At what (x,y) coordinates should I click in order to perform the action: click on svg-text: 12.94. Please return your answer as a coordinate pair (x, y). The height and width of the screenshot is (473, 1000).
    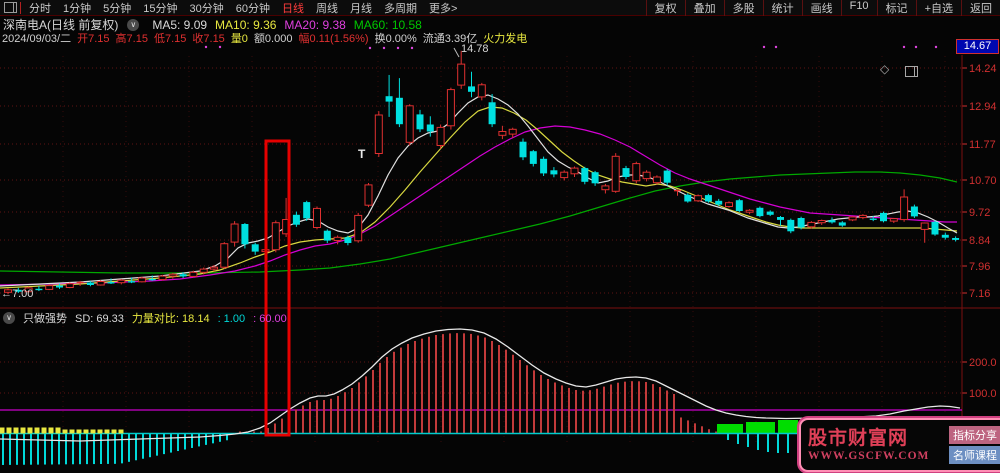
    Looking at the image, I should click on (983, 107).